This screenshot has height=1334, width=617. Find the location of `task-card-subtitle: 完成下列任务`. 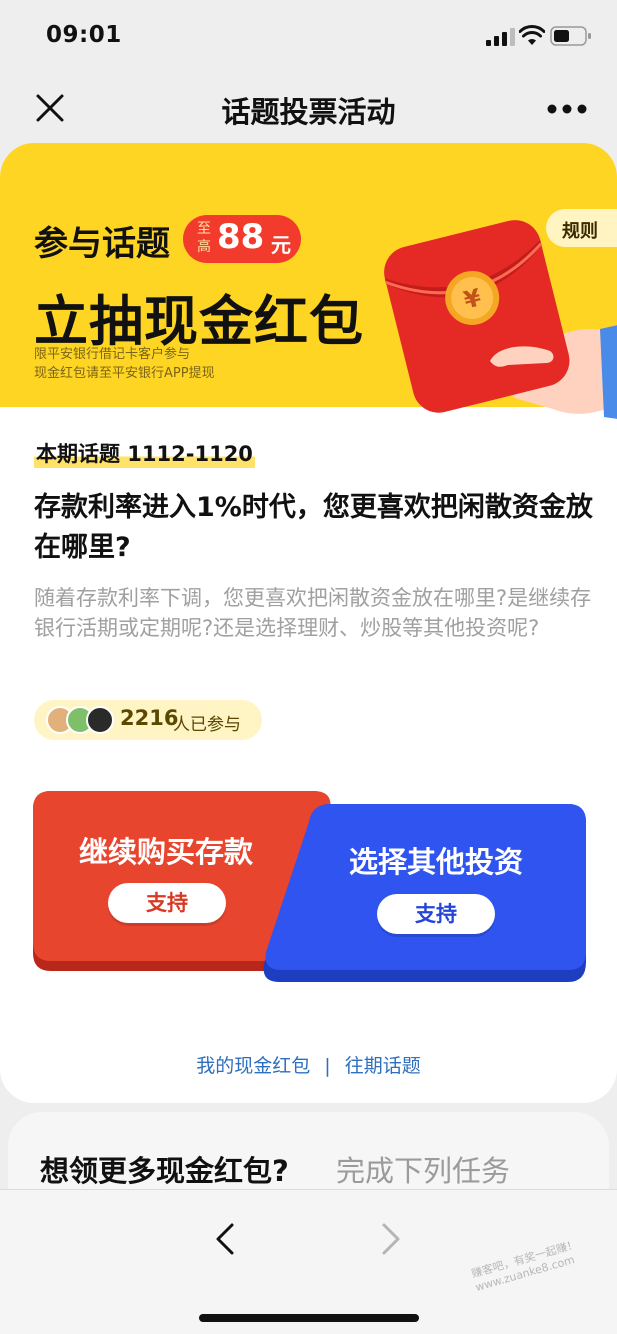

task-card-subtitle: 完成下列任务 is located at coordinates (423, 1171).